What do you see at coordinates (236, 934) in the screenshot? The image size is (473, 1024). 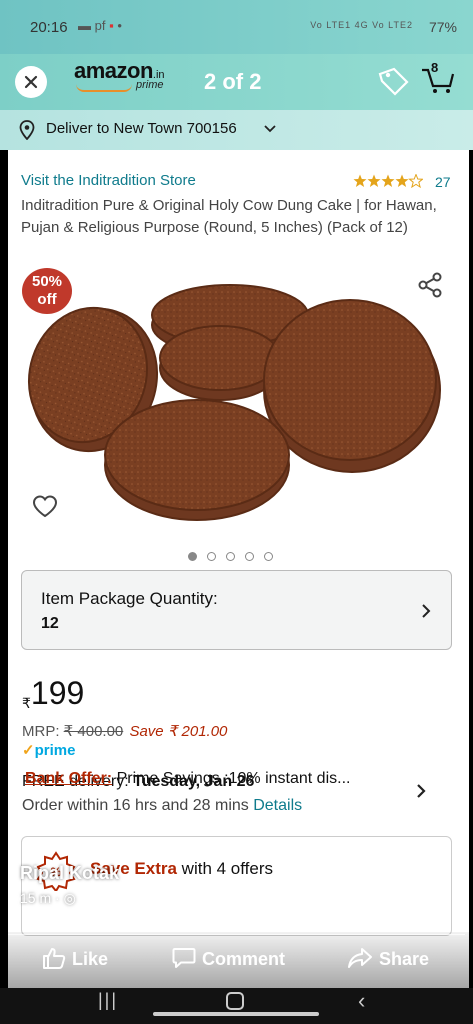 I see `divider` at bounding box center [236, 934].